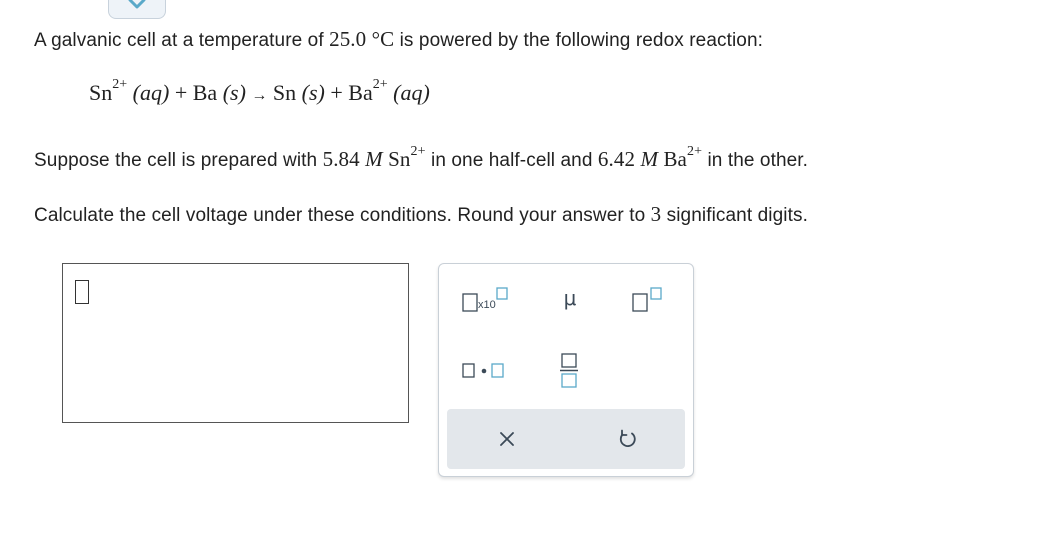 The image size is (1046, 538). What do you see at coordinates (566, 439) in the screenshot?
I see `palette-action-bar` at bounding box center [566, 439].